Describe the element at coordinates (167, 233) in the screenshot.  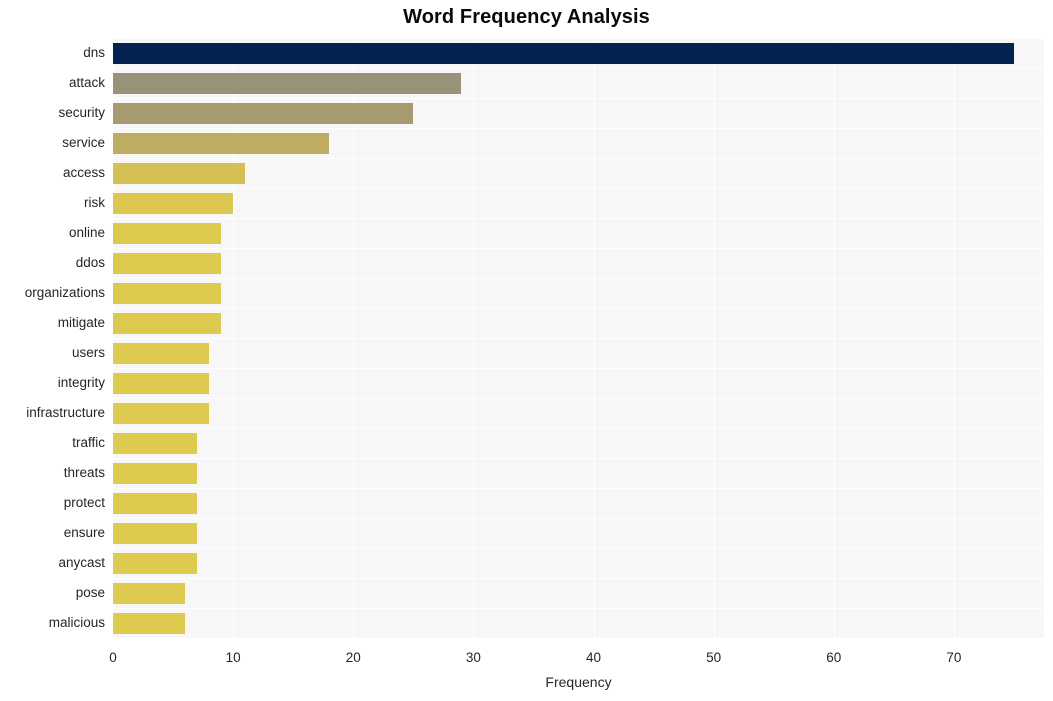
I see `bar-online` at that location.